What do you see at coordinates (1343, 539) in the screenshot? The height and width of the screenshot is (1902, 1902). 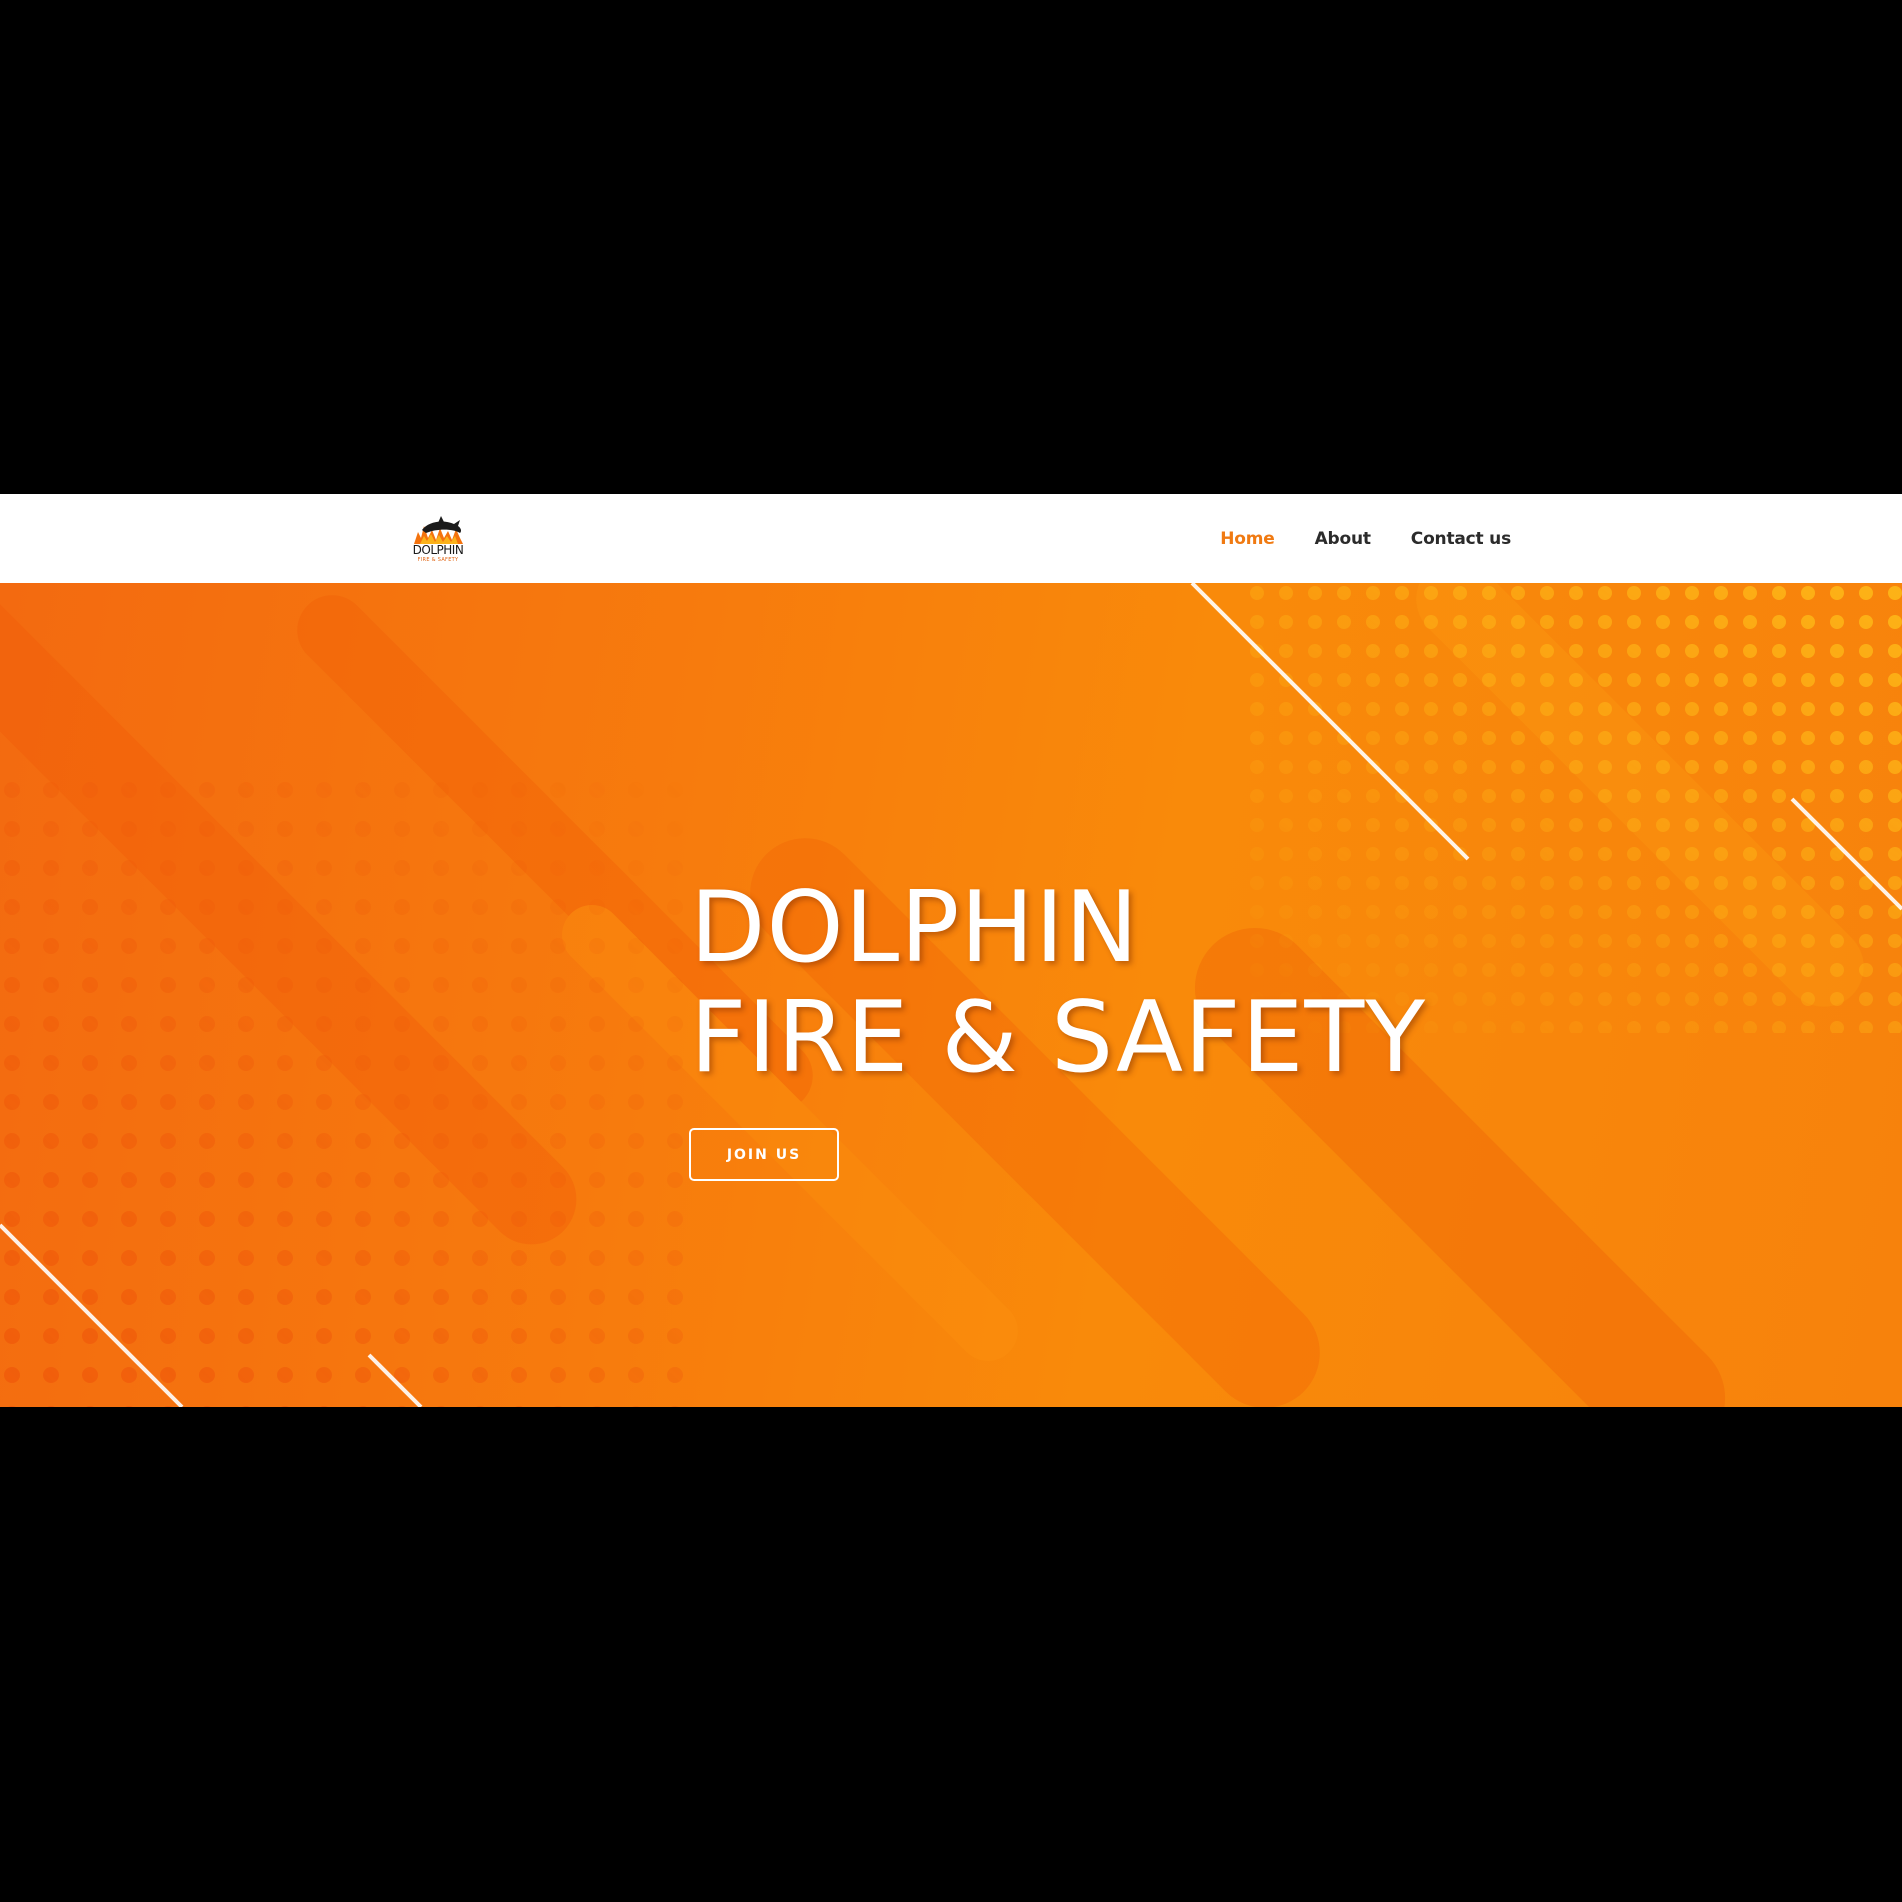 I see `nav-item-about: About` at bounding box center [1343, 539].